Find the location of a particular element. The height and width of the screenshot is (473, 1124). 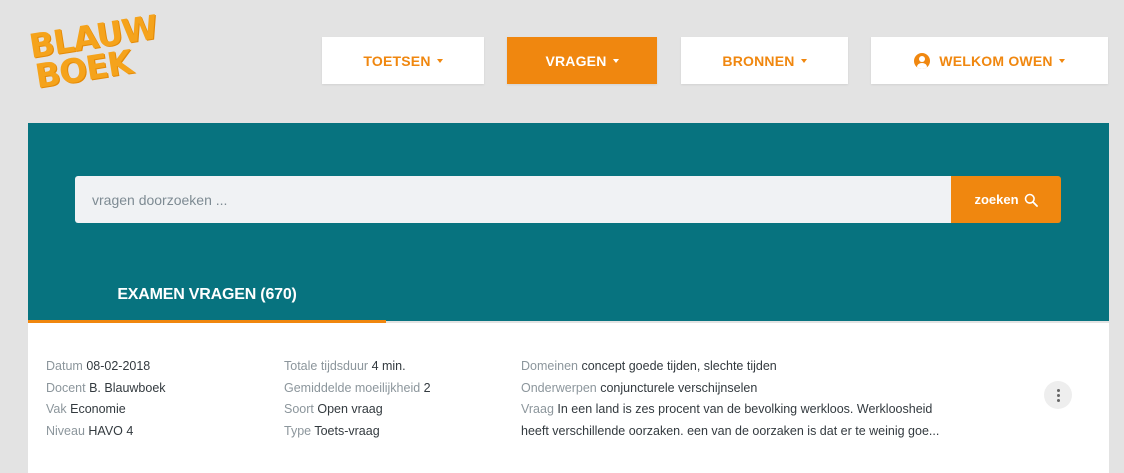

vraag-label: Vraag is located at coordinates (537, 409).